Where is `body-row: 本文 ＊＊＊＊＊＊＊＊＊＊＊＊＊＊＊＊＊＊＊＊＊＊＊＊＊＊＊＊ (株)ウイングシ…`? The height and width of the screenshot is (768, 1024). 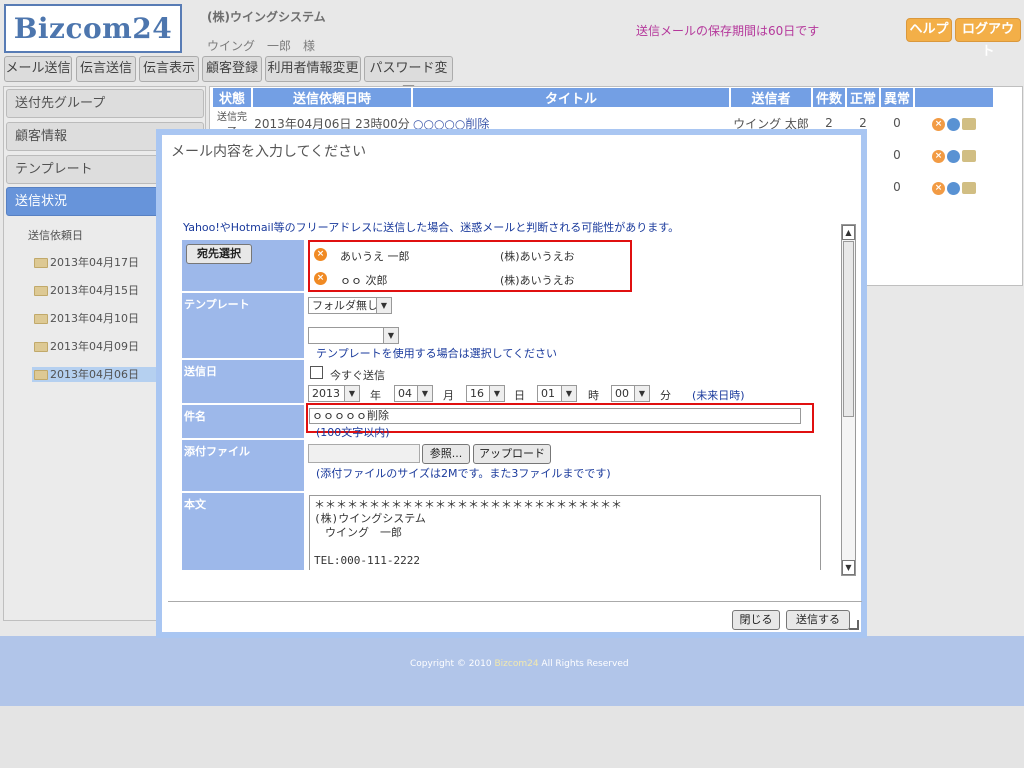
body-row: 本文 ＊＊＊＊＊＊＊＊＊＊＊＊＊＊＊＊＊＊＊＊＊＊＊＊＊＊＊＊ (株)ウイングシ… is located at coordinates (502, 531).